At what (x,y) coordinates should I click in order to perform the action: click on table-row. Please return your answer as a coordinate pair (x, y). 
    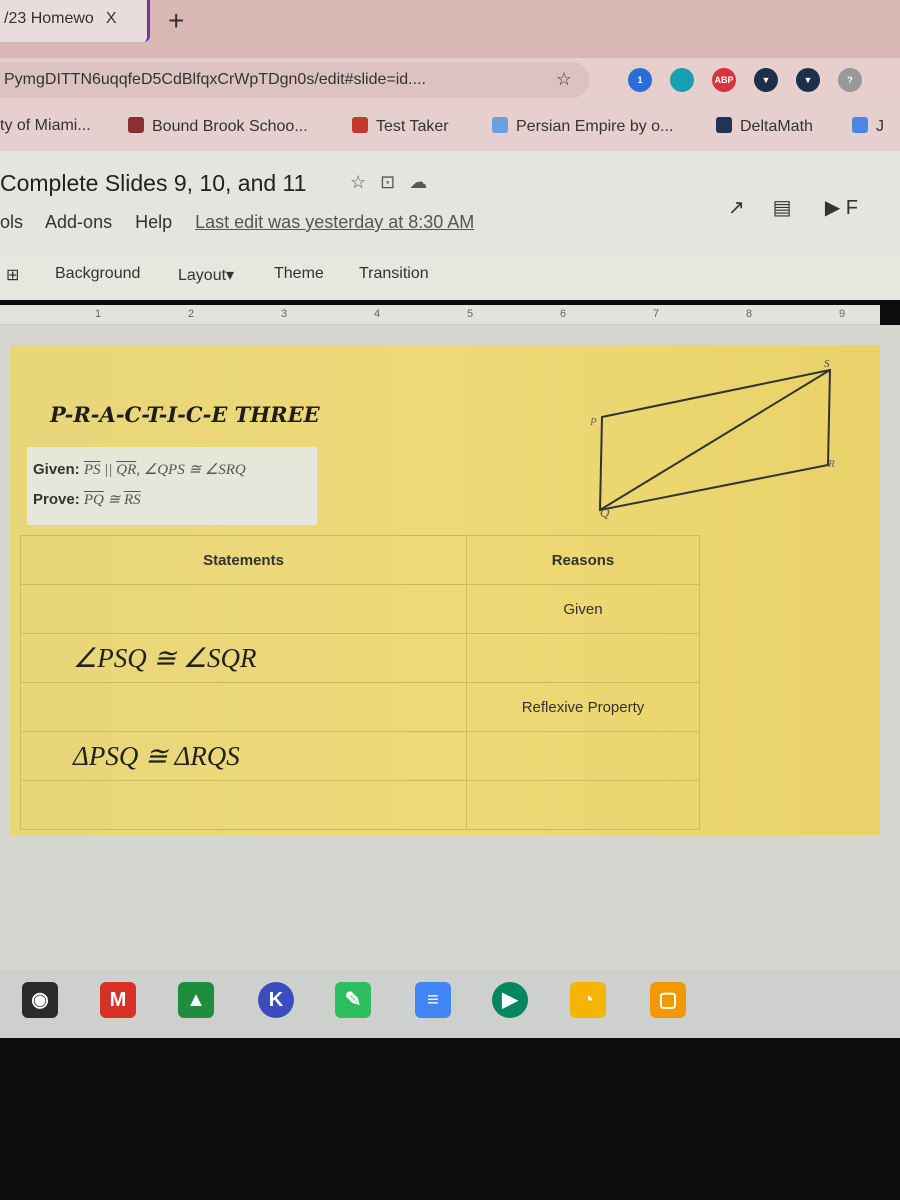
    Looking at the image, I should click on (360, 805).